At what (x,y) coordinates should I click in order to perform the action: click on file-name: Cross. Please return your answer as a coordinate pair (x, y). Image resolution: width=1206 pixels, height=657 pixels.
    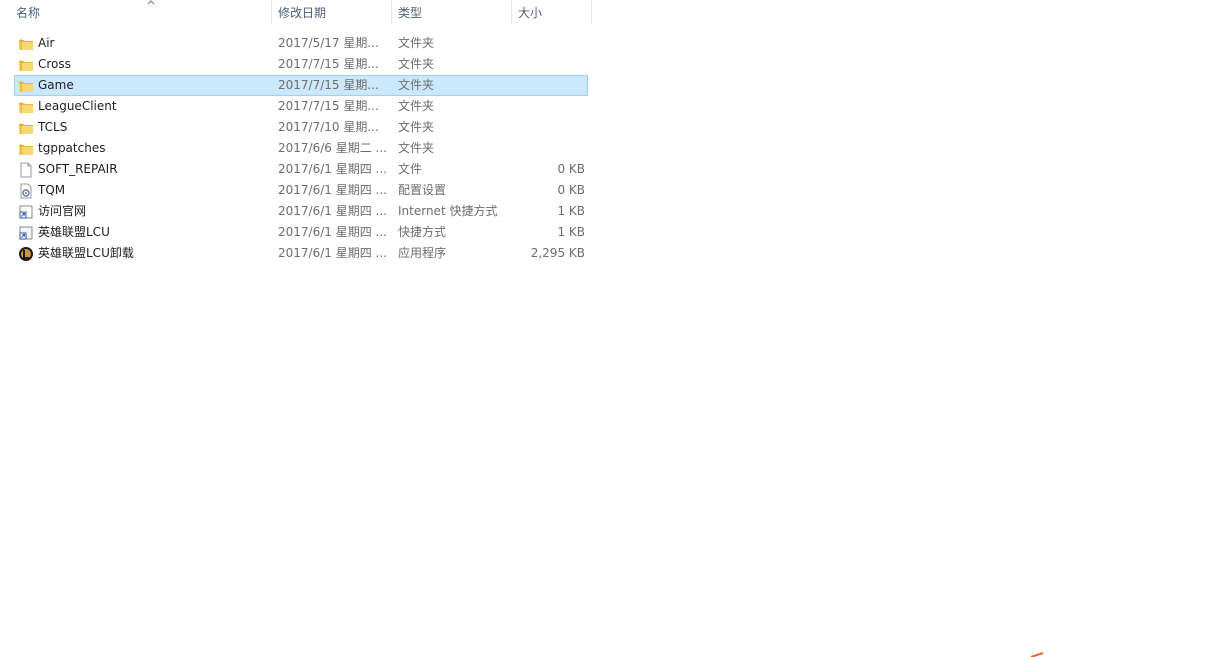
    Looking at the image, I should click on (54, 64).